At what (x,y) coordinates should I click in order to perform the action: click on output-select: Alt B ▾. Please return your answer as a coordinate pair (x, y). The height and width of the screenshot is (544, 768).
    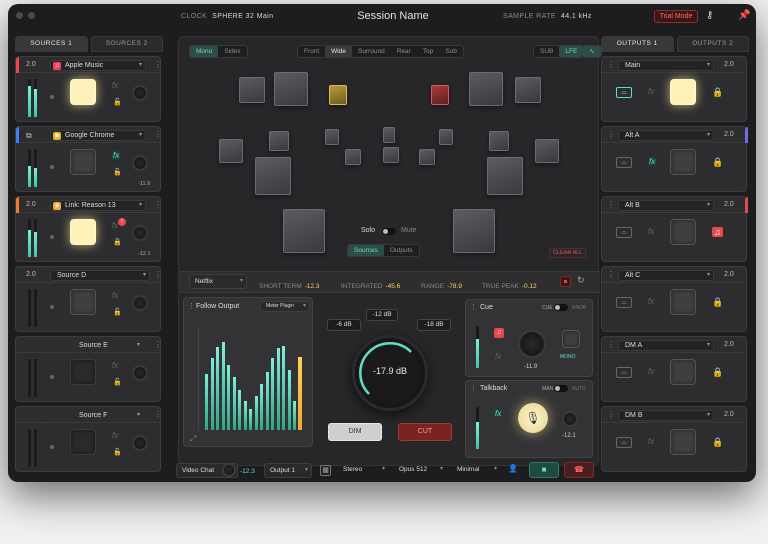
    Looking at the image, I should click on (666, 205).